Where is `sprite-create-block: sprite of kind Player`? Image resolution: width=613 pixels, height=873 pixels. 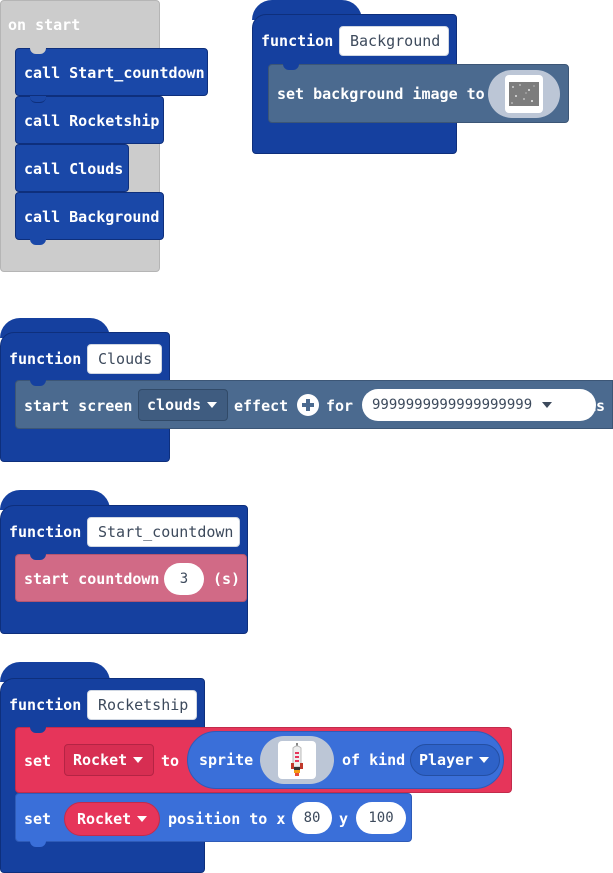
sprite-create-block: sprite of kind Player is located at coordinates (345, 760).